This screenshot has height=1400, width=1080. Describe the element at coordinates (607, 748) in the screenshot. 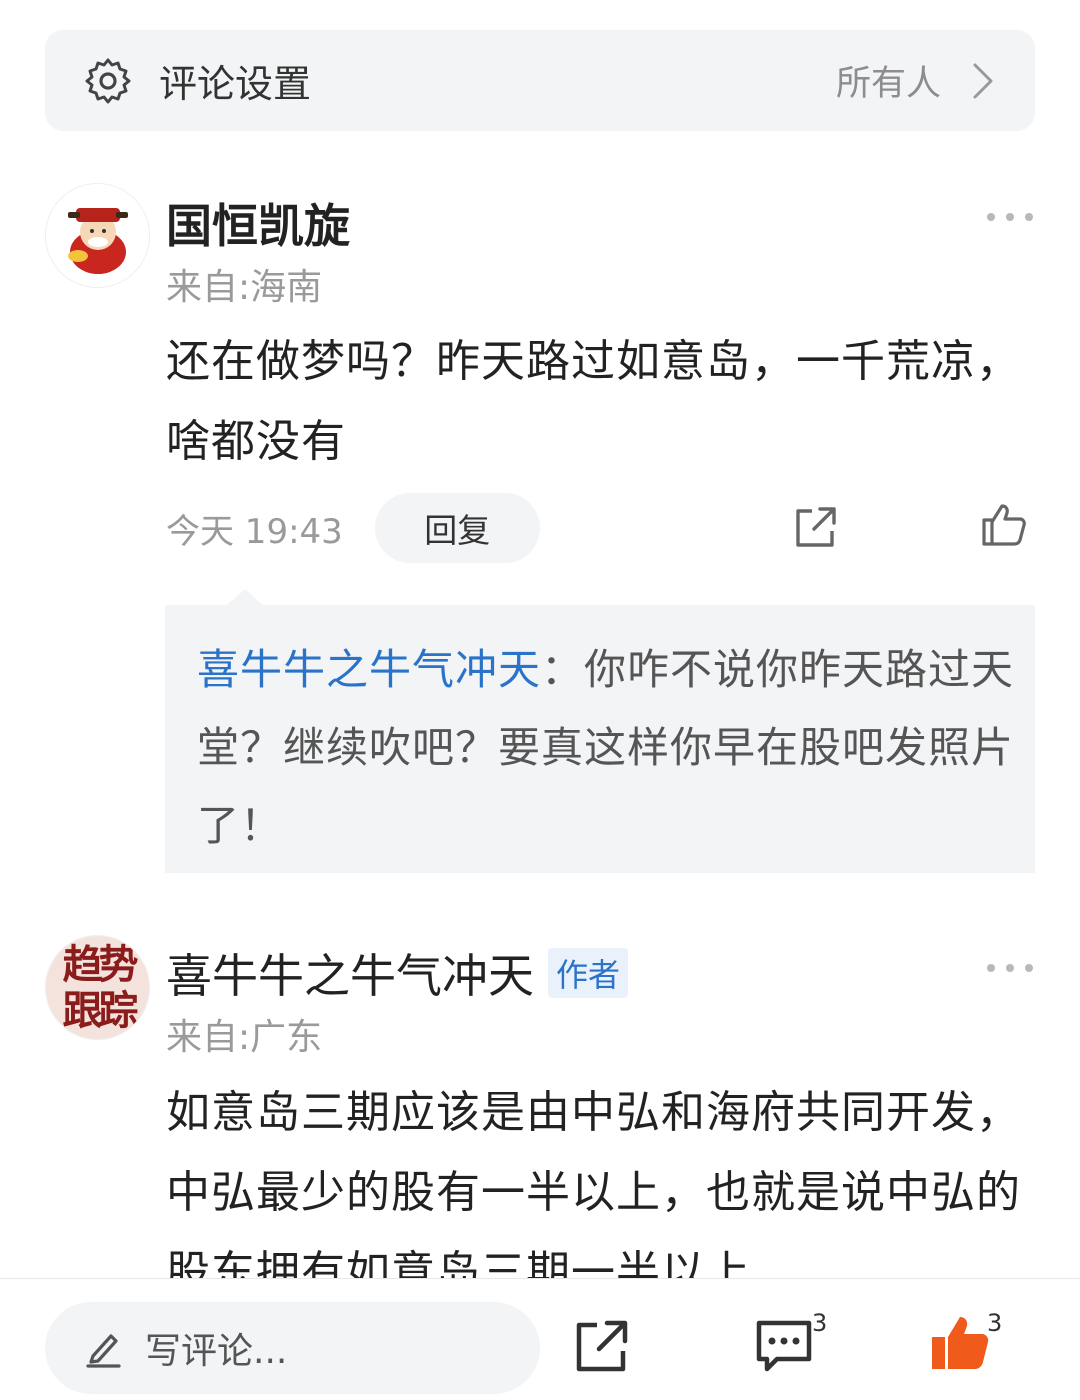

I see `nested-reply-text: 喜牛牛之牛气冲天：你咋不说你昨天路过天堂？继续吹吧？要真这样你早在股吧发照片了！` at that location.